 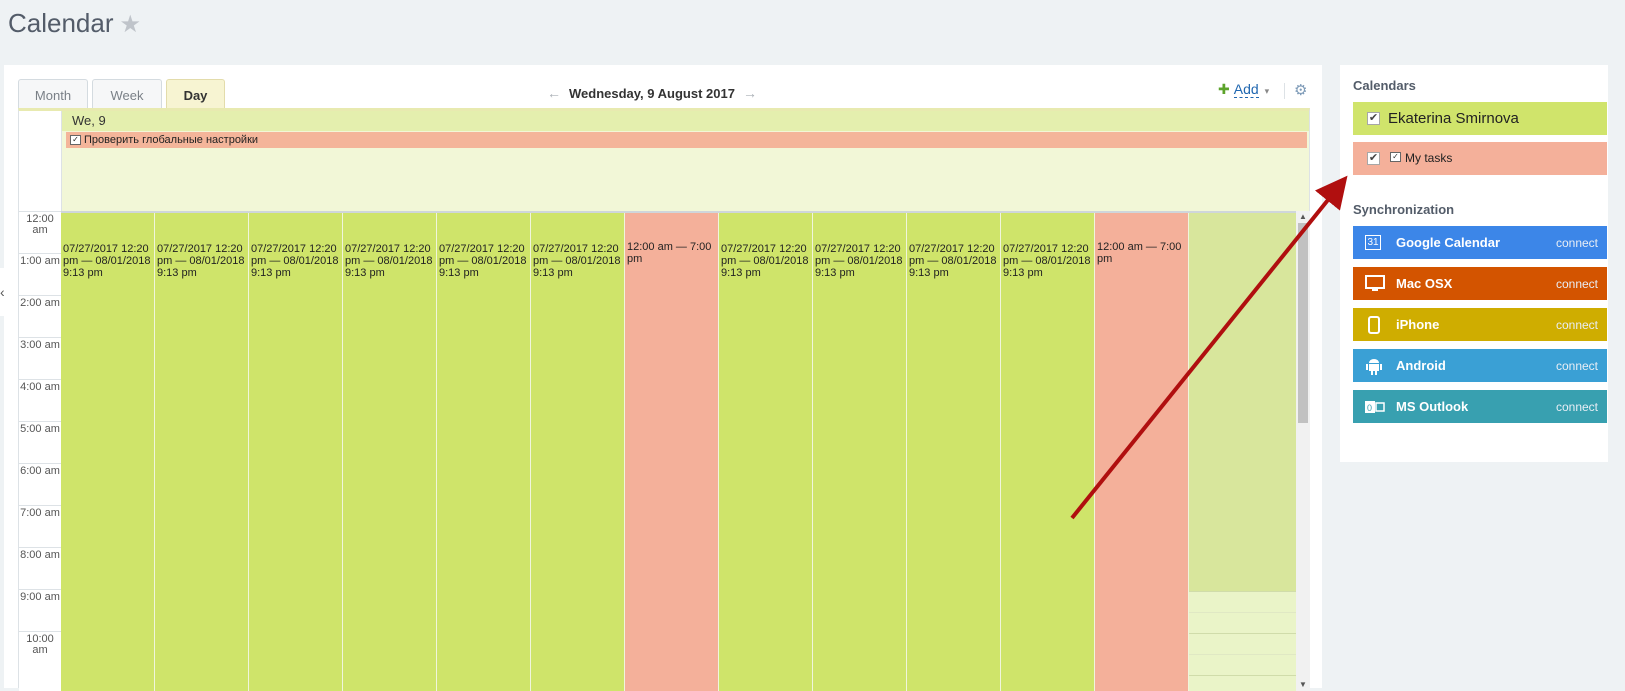 I want to click on add-button-label: Add, so click(x=1246, y=89).